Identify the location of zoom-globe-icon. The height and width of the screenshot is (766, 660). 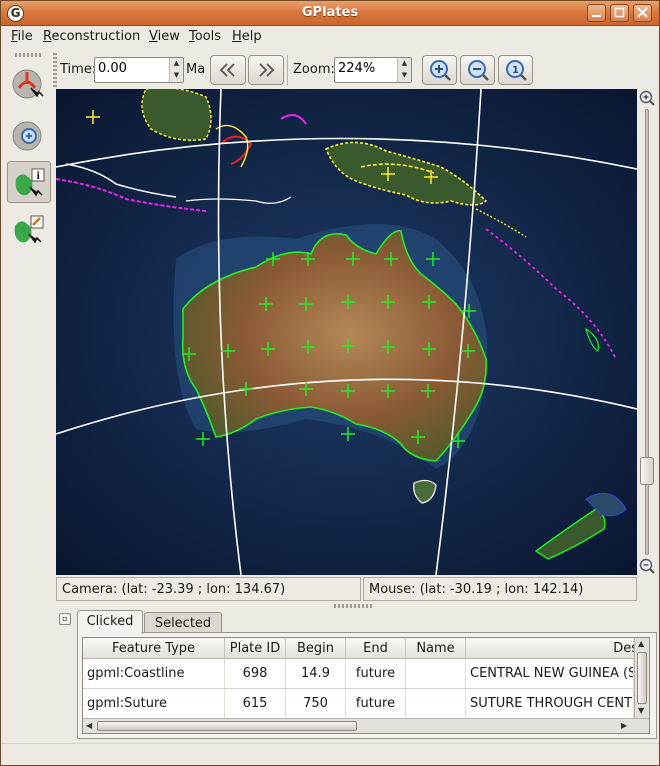
(27, 136).